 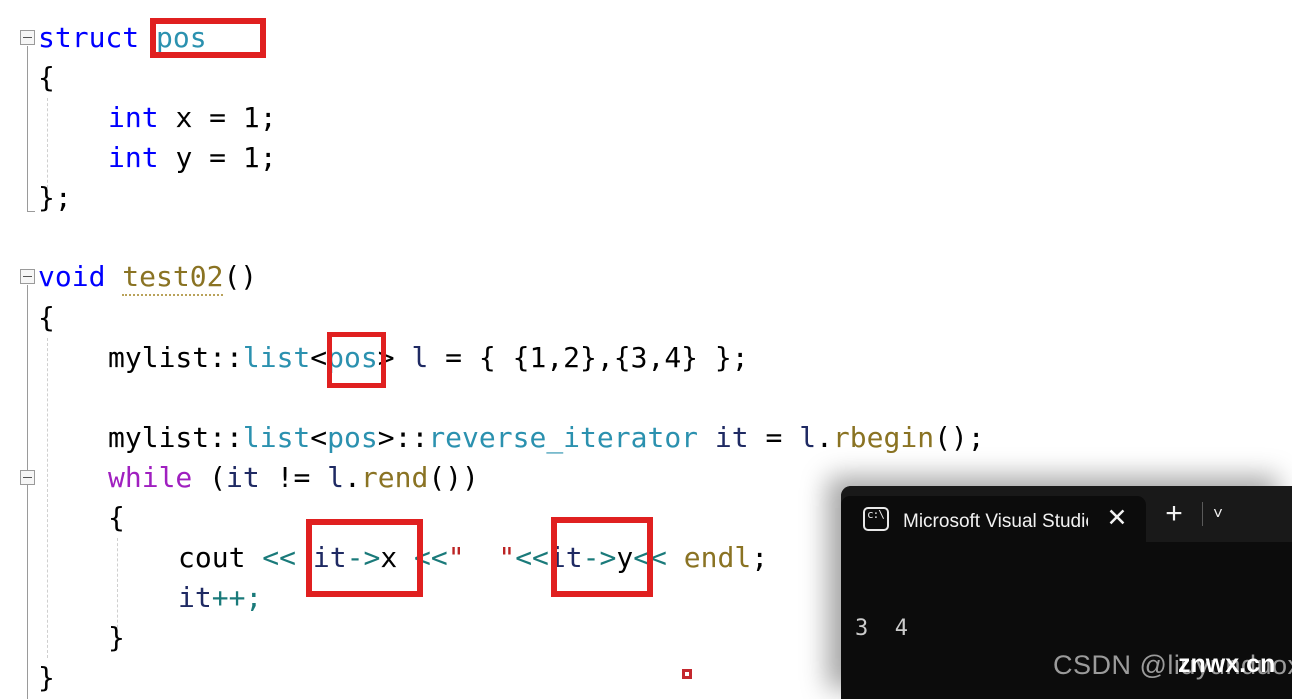 What do you see at coordinates (650, 557) in the screenshot?
I see `token-operator-shift-4: <<` at bounding box center [650, 557].